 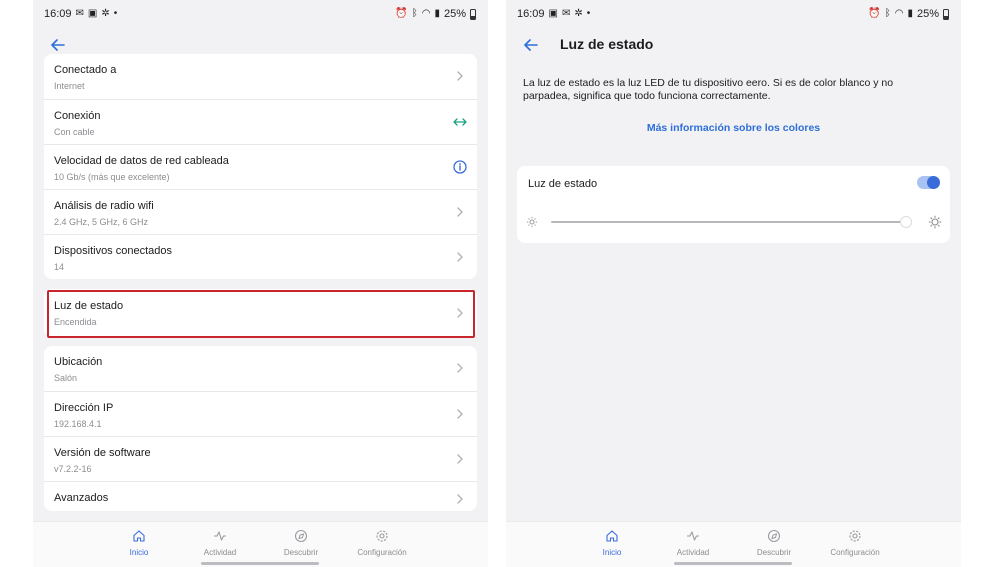 What do you see at coordinates (66, 378) in the screenshot?
I see `row-value: Salón` at bounding box center [66, 378].